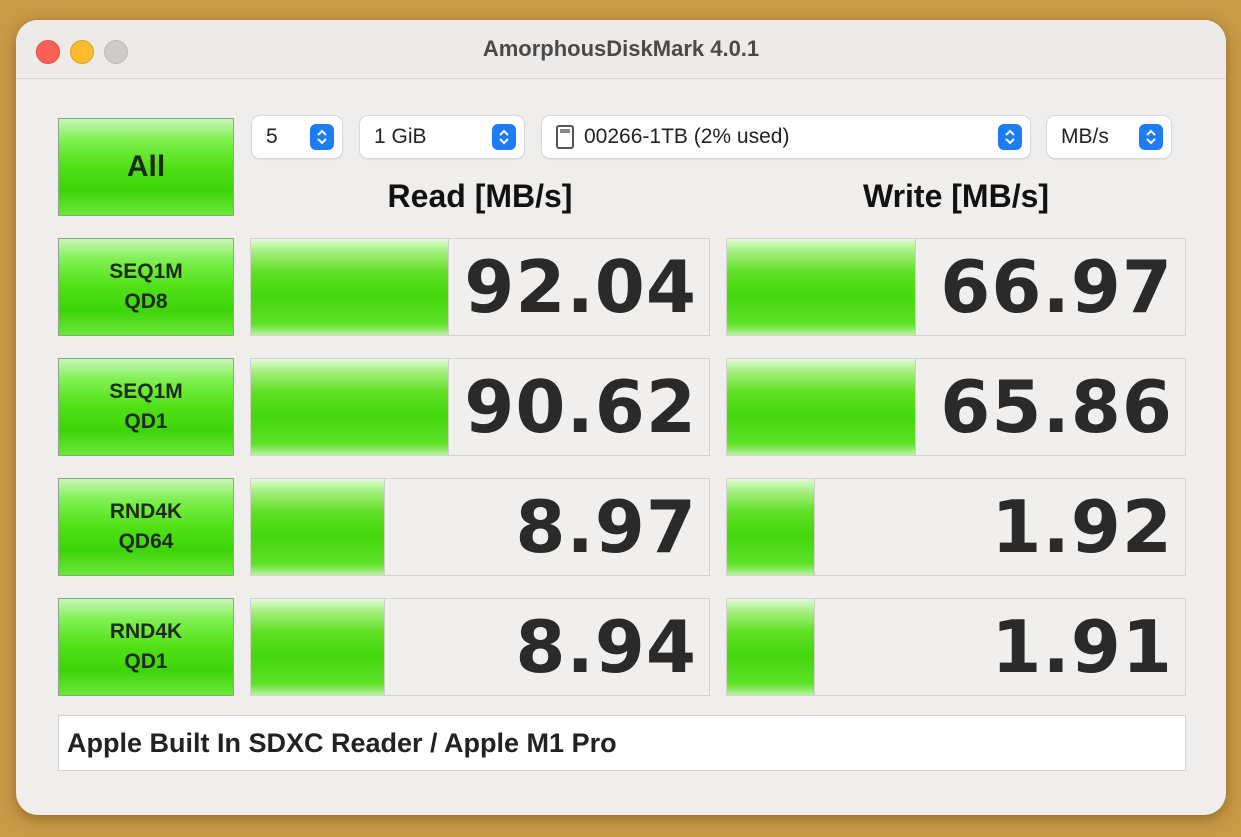 The image size is (1241, 837). I want to click on write-value: 1.92, so click(1082, 527).